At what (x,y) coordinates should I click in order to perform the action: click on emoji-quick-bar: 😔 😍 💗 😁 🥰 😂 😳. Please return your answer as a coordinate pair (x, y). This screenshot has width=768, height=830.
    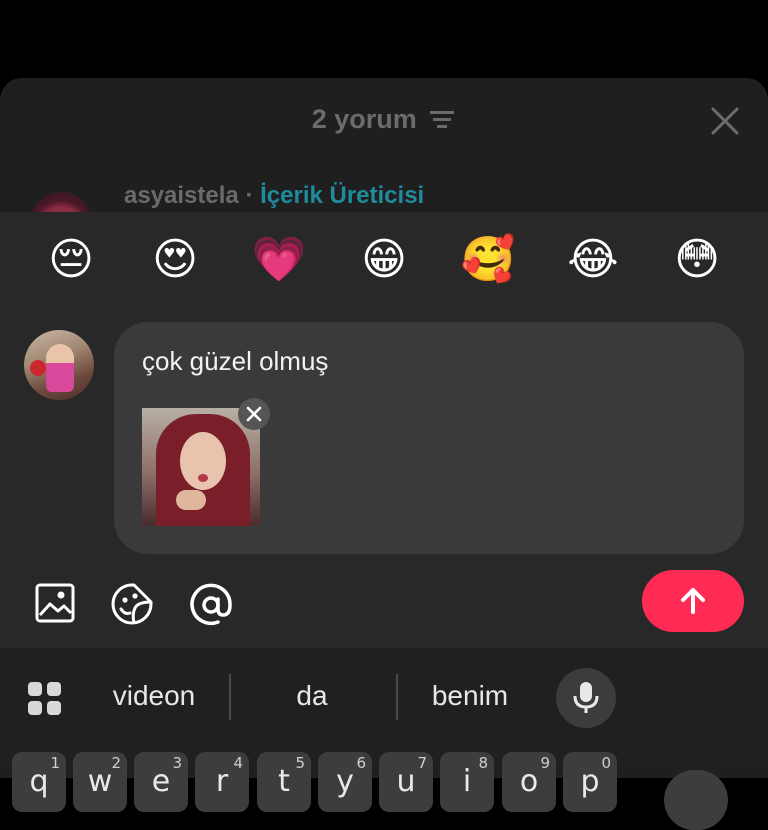
    Looking at the image, I should click on (384, 260).